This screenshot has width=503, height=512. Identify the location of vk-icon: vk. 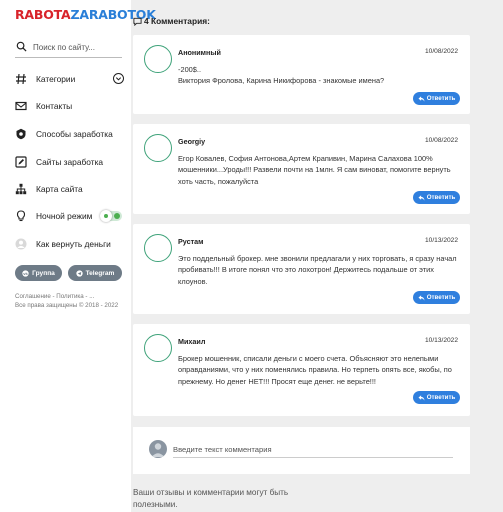
(25, 273).